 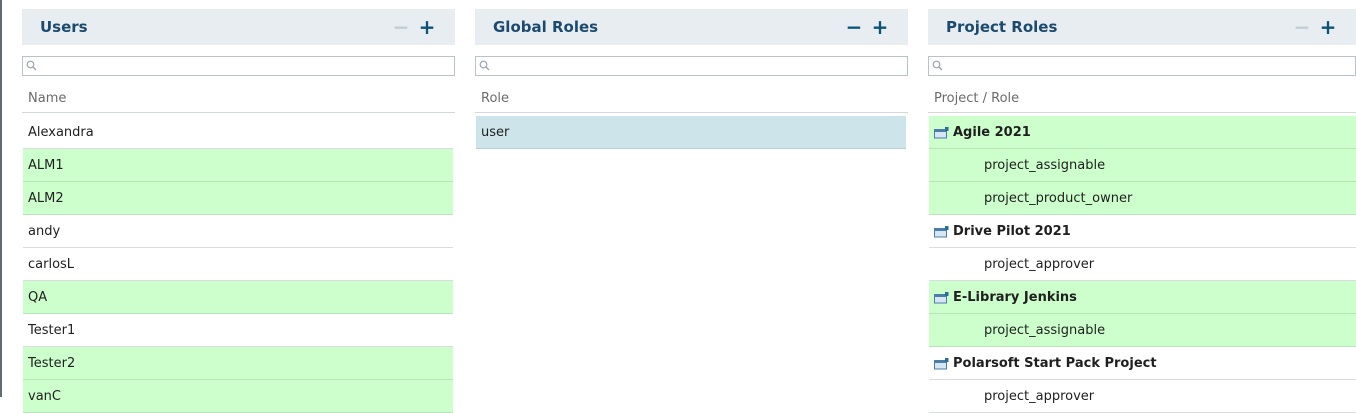 I want to click on role-name: project_approver, so click(x=1039, y=264).